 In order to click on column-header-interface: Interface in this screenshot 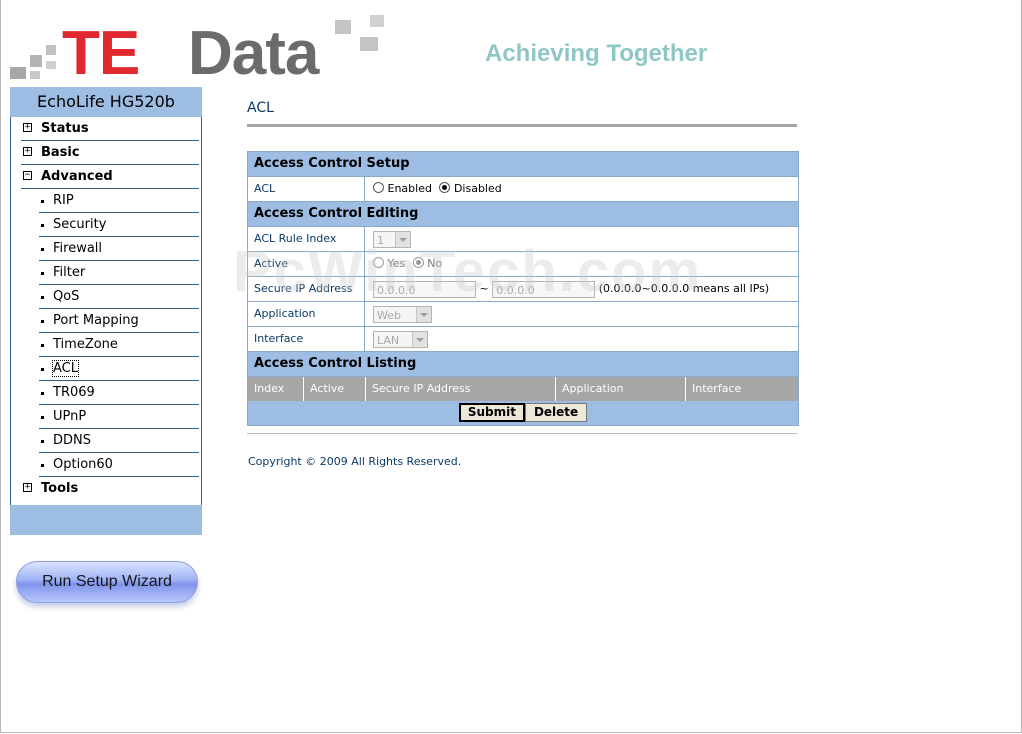, I will do `click(717, 388)`.